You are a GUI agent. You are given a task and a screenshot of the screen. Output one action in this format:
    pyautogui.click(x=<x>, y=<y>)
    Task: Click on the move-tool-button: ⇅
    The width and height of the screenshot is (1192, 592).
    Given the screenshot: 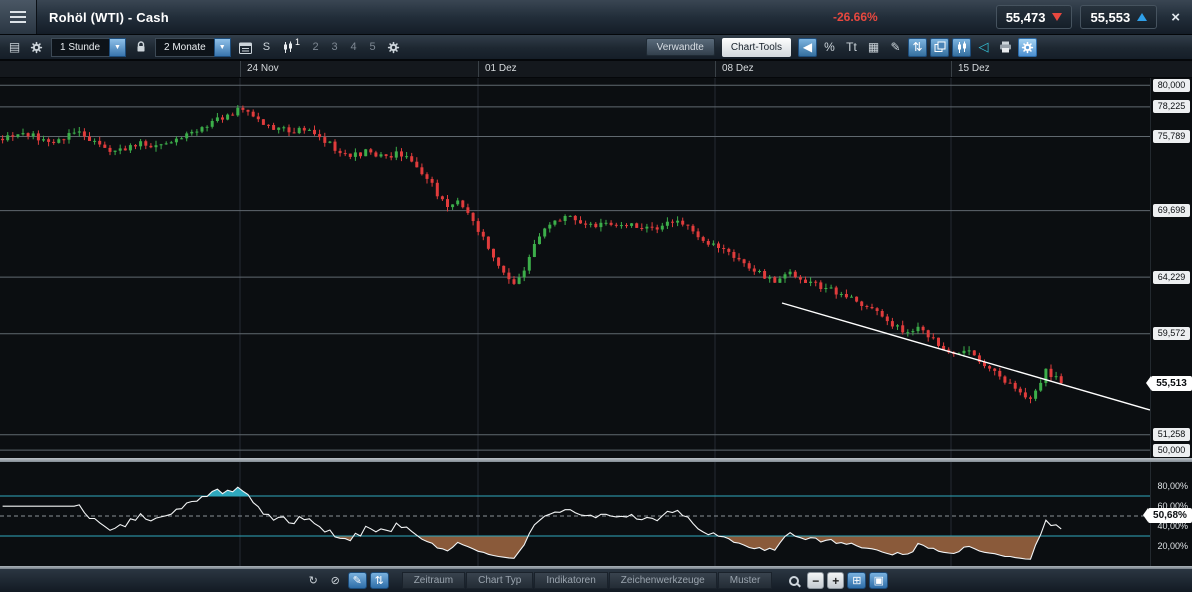 What is the action you would take?
    pyautogui.click(x=379, y=580)
    